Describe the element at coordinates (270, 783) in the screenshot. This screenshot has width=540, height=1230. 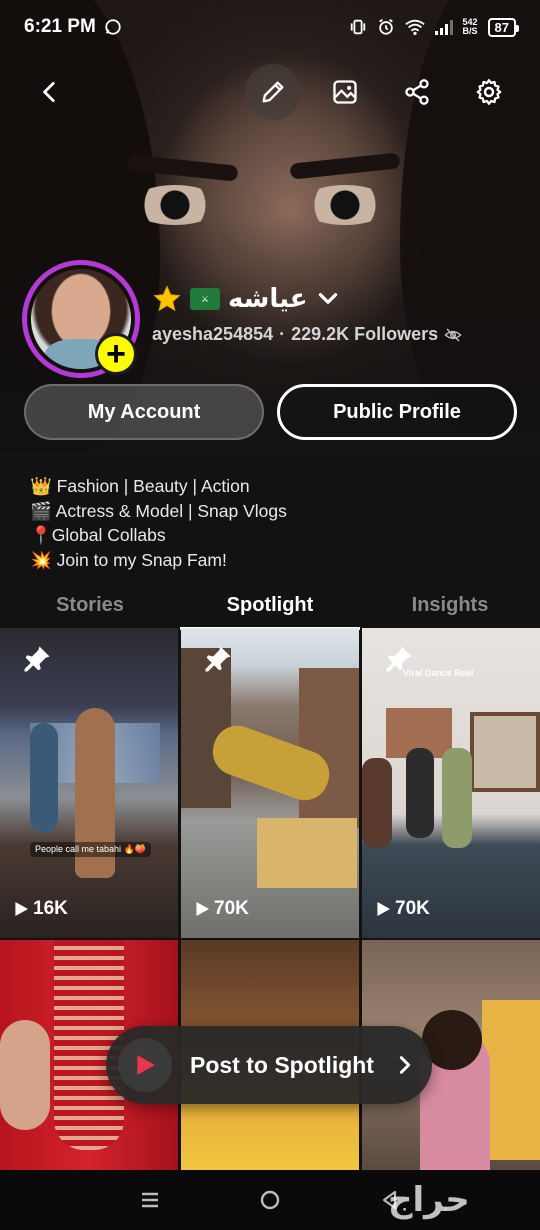
I see `spotlight-tile: 70K` at that location.